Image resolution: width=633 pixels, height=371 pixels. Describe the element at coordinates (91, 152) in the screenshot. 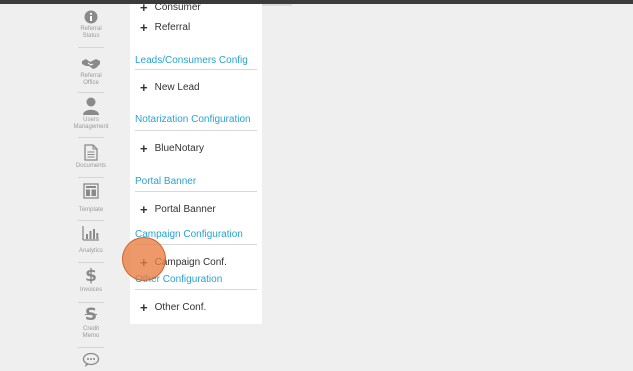

I see `document-icon` at that location.